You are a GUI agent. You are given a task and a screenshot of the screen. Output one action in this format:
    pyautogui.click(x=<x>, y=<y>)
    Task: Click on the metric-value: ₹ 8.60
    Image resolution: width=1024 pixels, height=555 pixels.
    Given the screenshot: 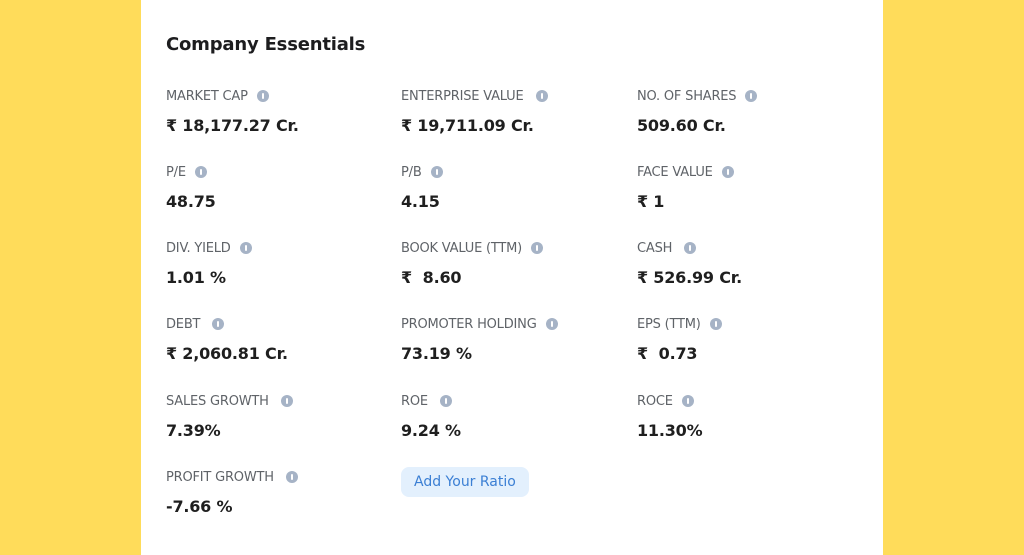 What is the action you would take?
    pyautogui.click(x=431, y=277)
    